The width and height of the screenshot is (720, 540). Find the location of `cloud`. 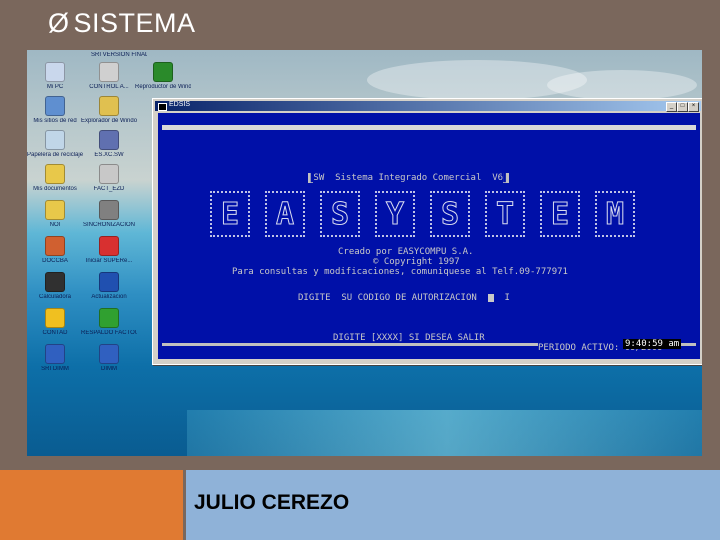

cloud is located at coordinates (622, 85).